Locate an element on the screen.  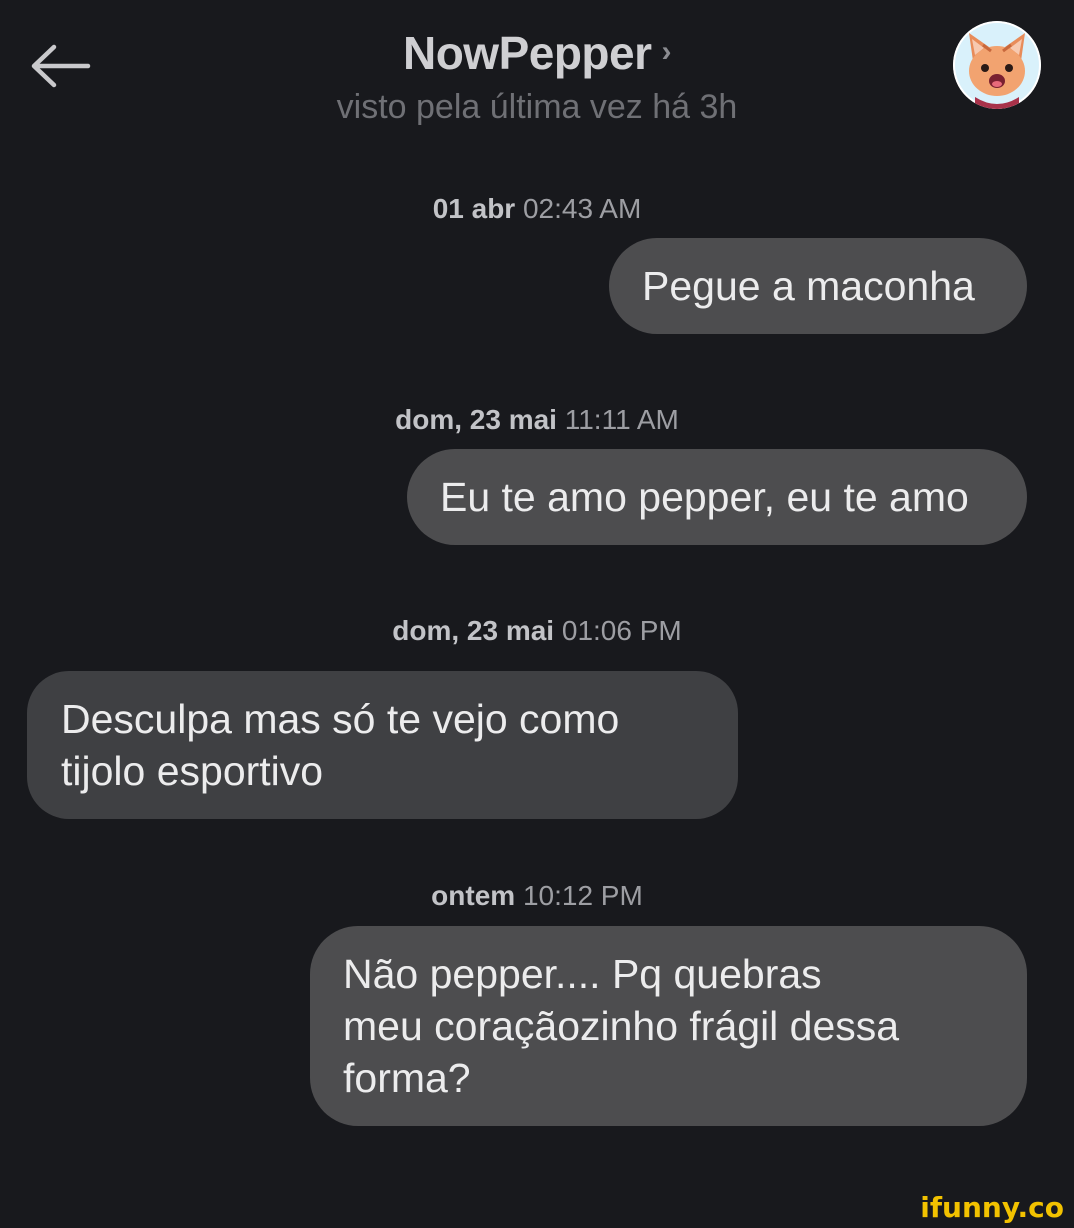
message-line: meu coraçãozinho frágil dessa is located at coordinates (621, 1026).